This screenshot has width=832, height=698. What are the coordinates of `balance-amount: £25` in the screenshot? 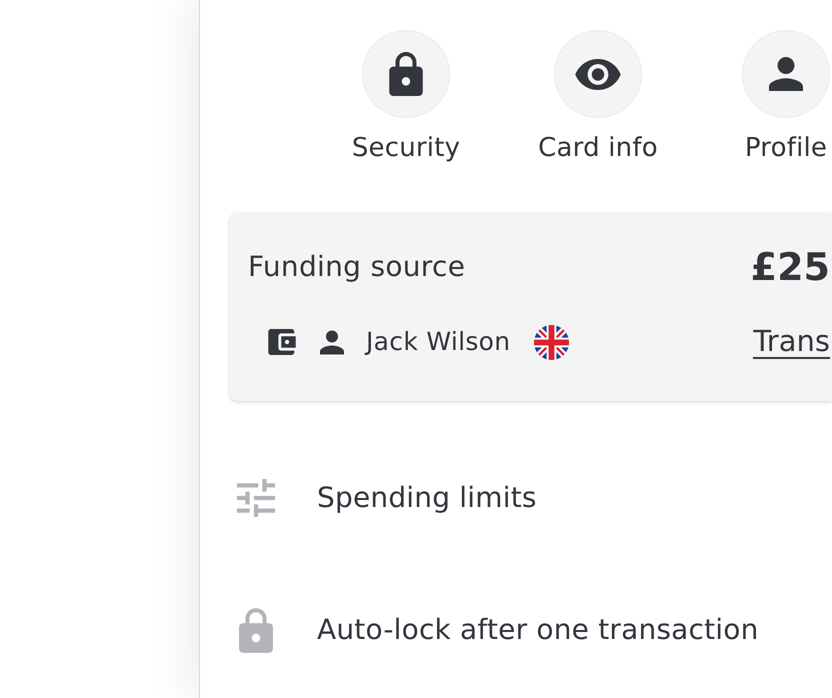 It's located at (790, 267).